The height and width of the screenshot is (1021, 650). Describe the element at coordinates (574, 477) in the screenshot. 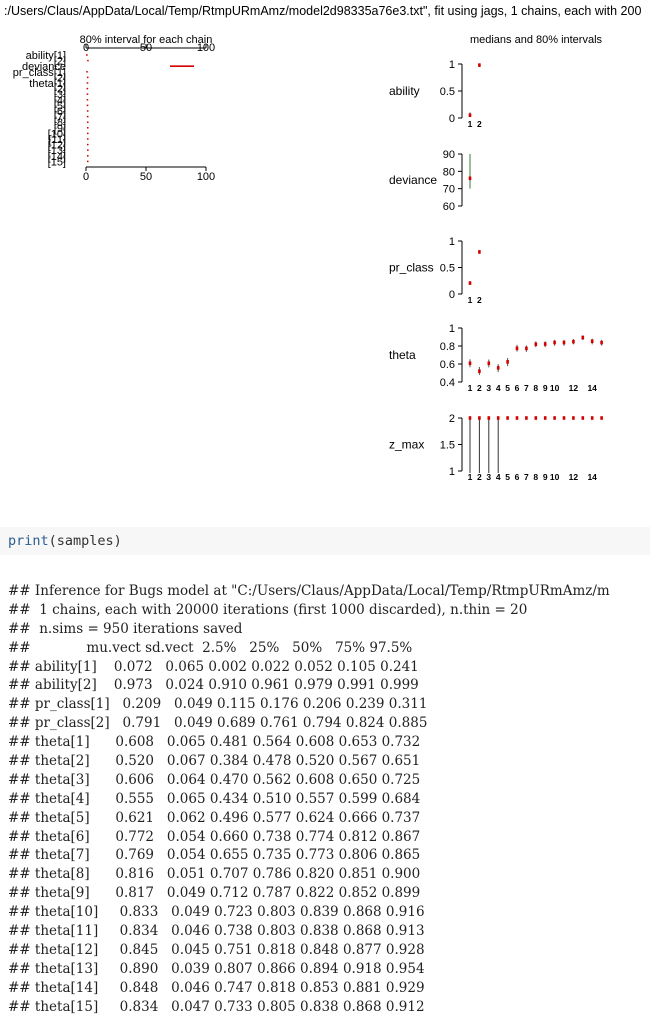

I see `panel-x-tick-label: 12` at that location.